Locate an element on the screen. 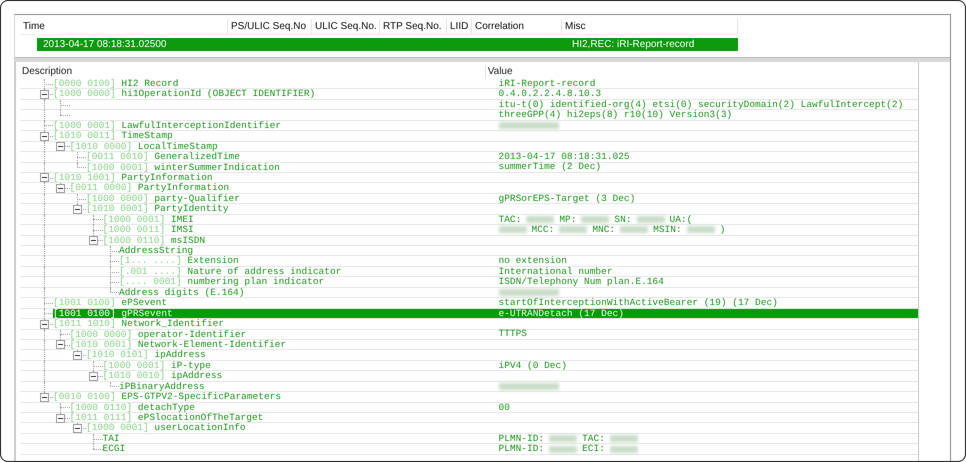  tree-row: [.... 0001] numbering plan indicator ISDN/Telephony Num plan.E.164 is located at coordinates (518, 282).